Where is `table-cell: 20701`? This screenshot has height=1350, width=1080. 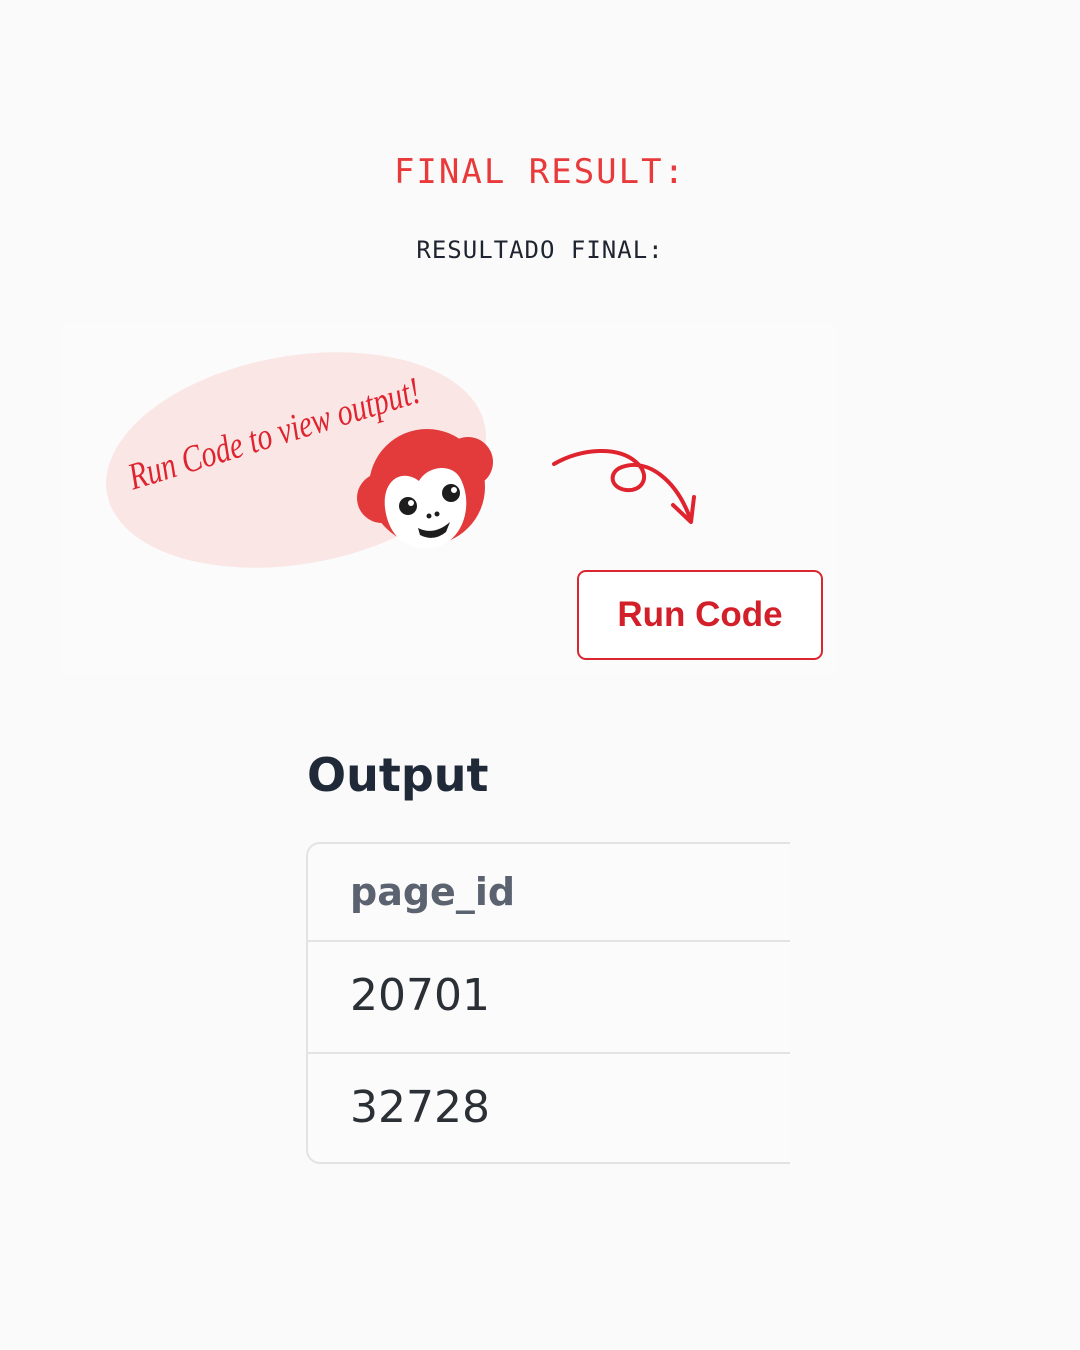 table-cell: 20701 is located at coordinates (420, 995).